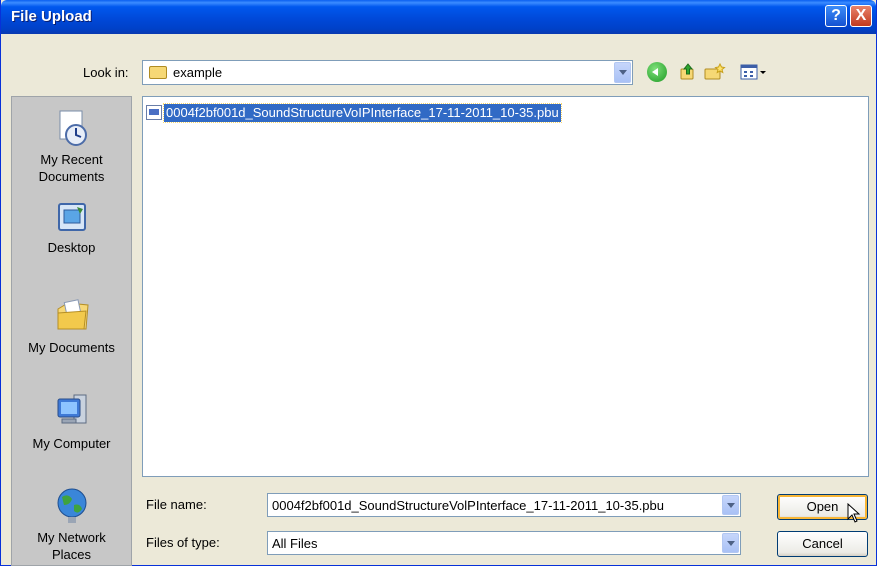  Describe the element at coordinates (73, 128) in the screenshot. I see `recent-documents-icon` at that location.